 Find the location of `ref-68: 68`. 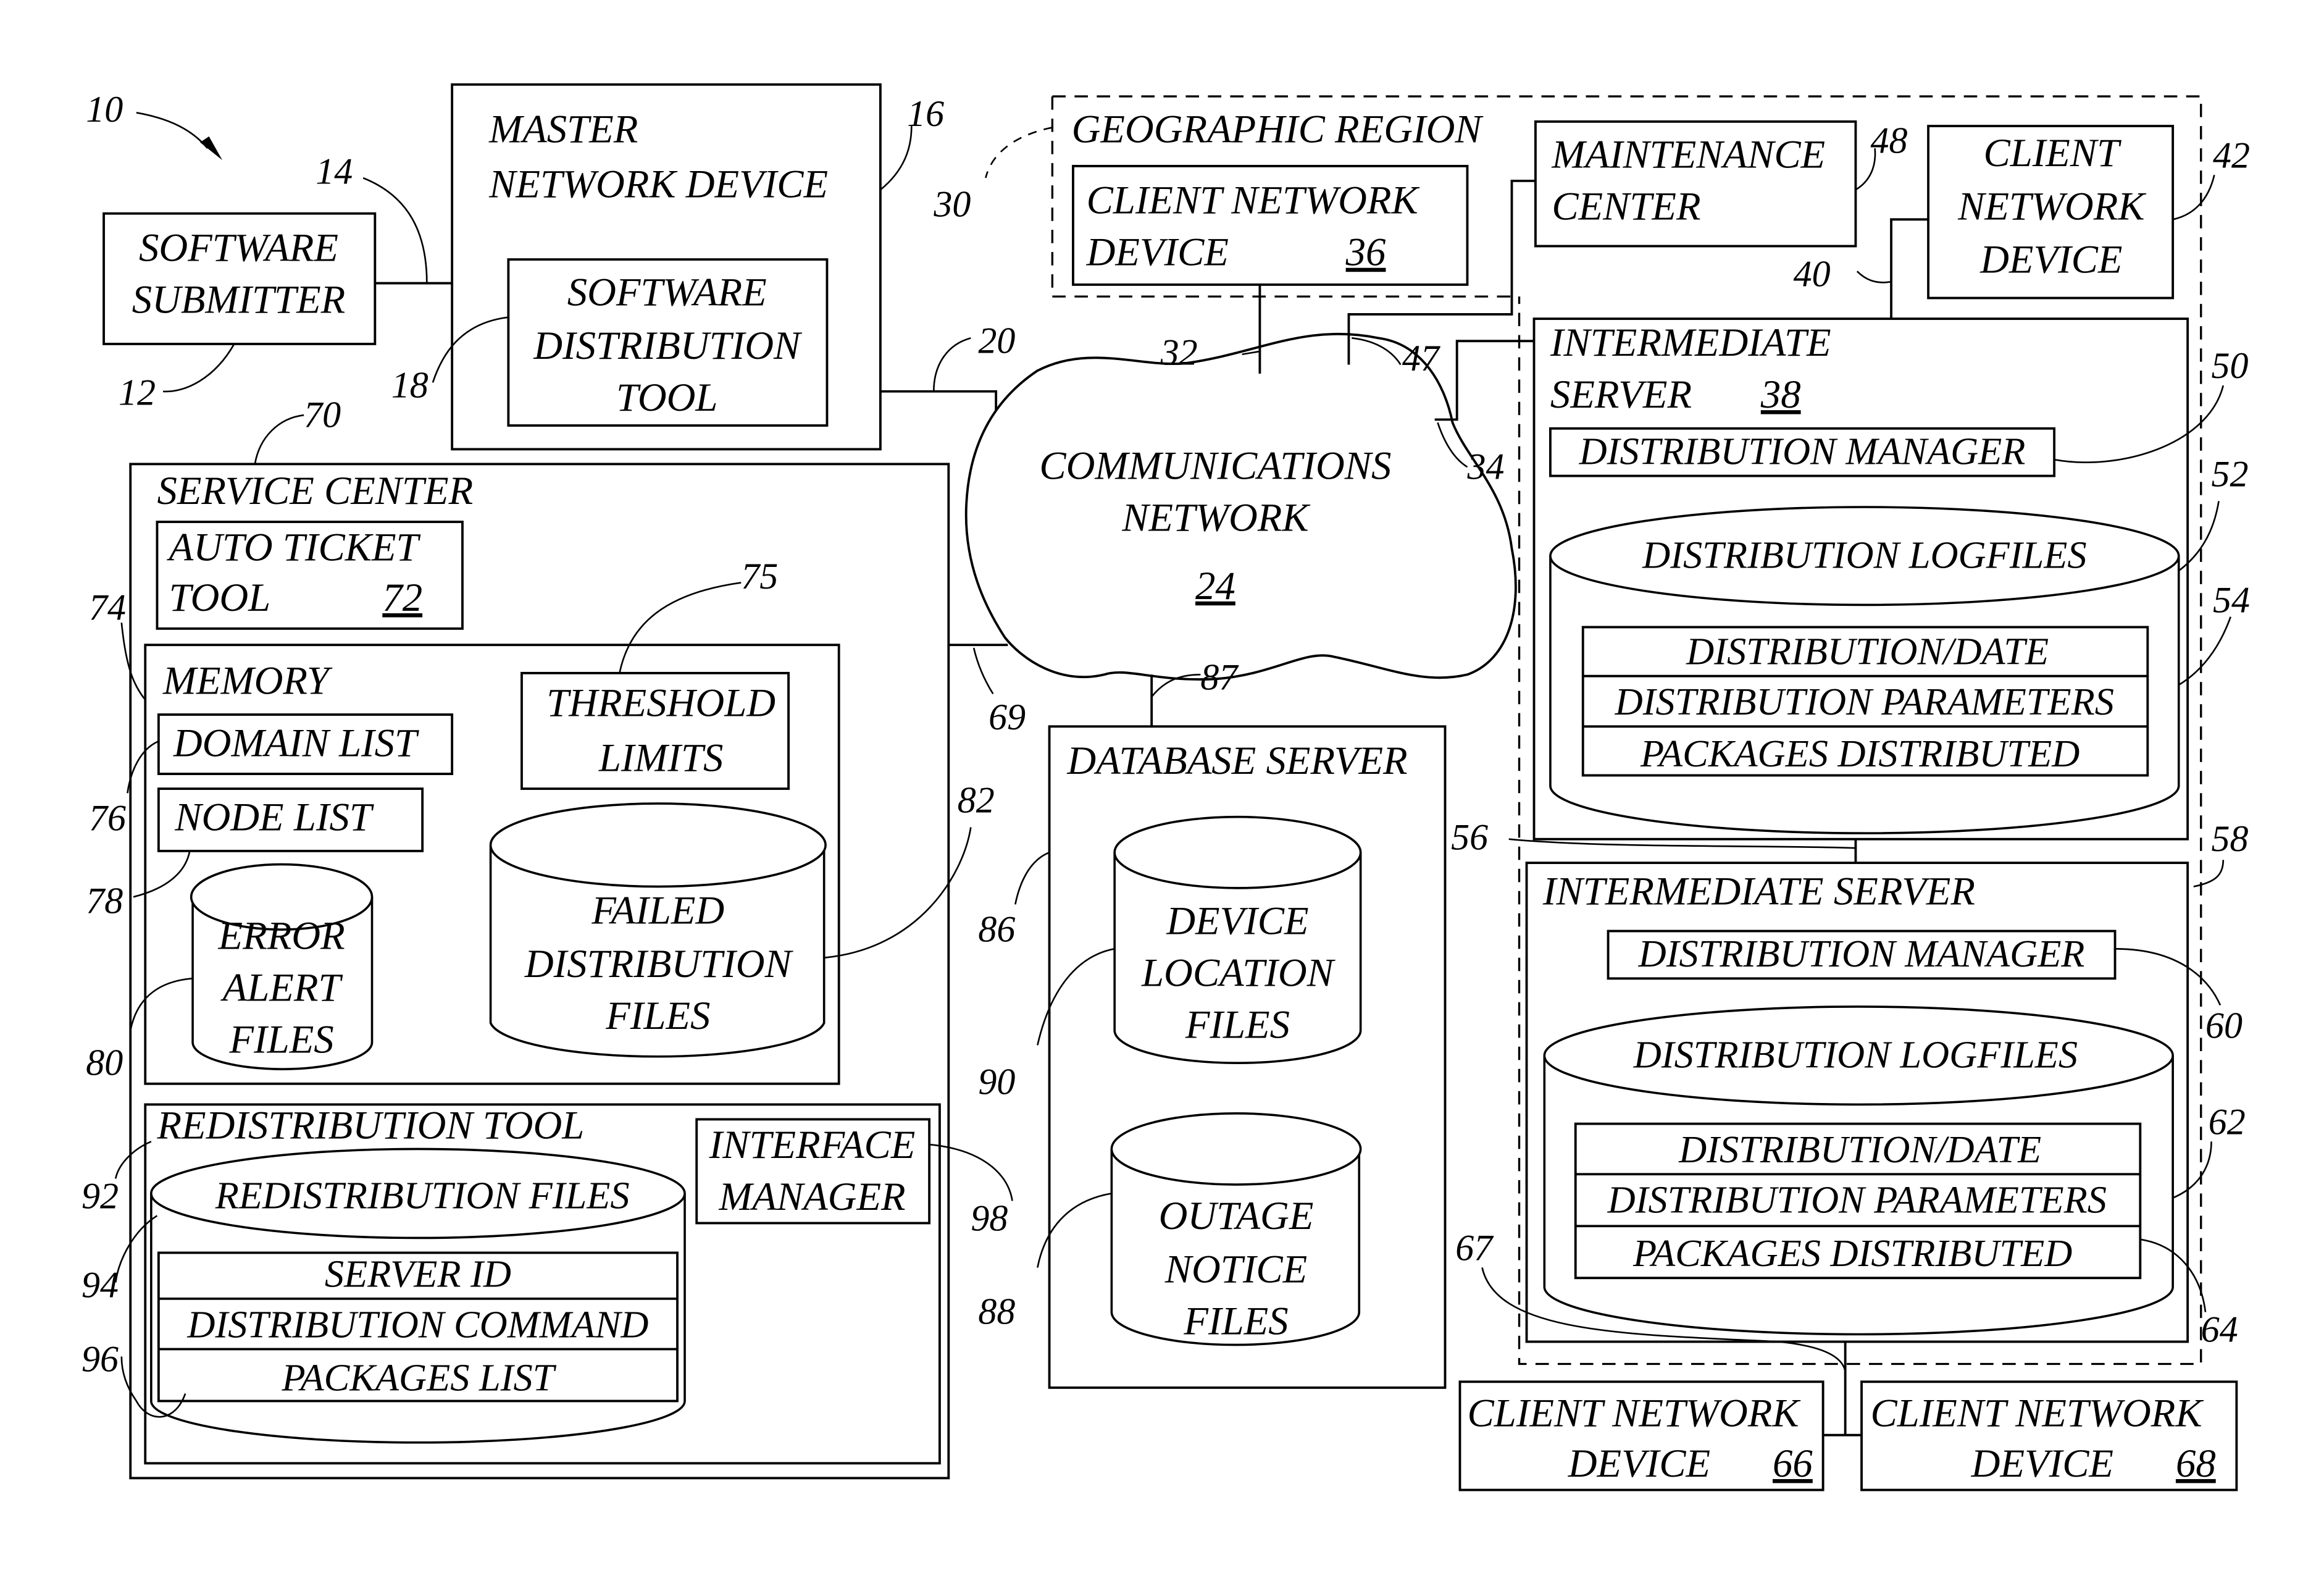

ref-68: 68 is located at coordinates (2196, 1463).